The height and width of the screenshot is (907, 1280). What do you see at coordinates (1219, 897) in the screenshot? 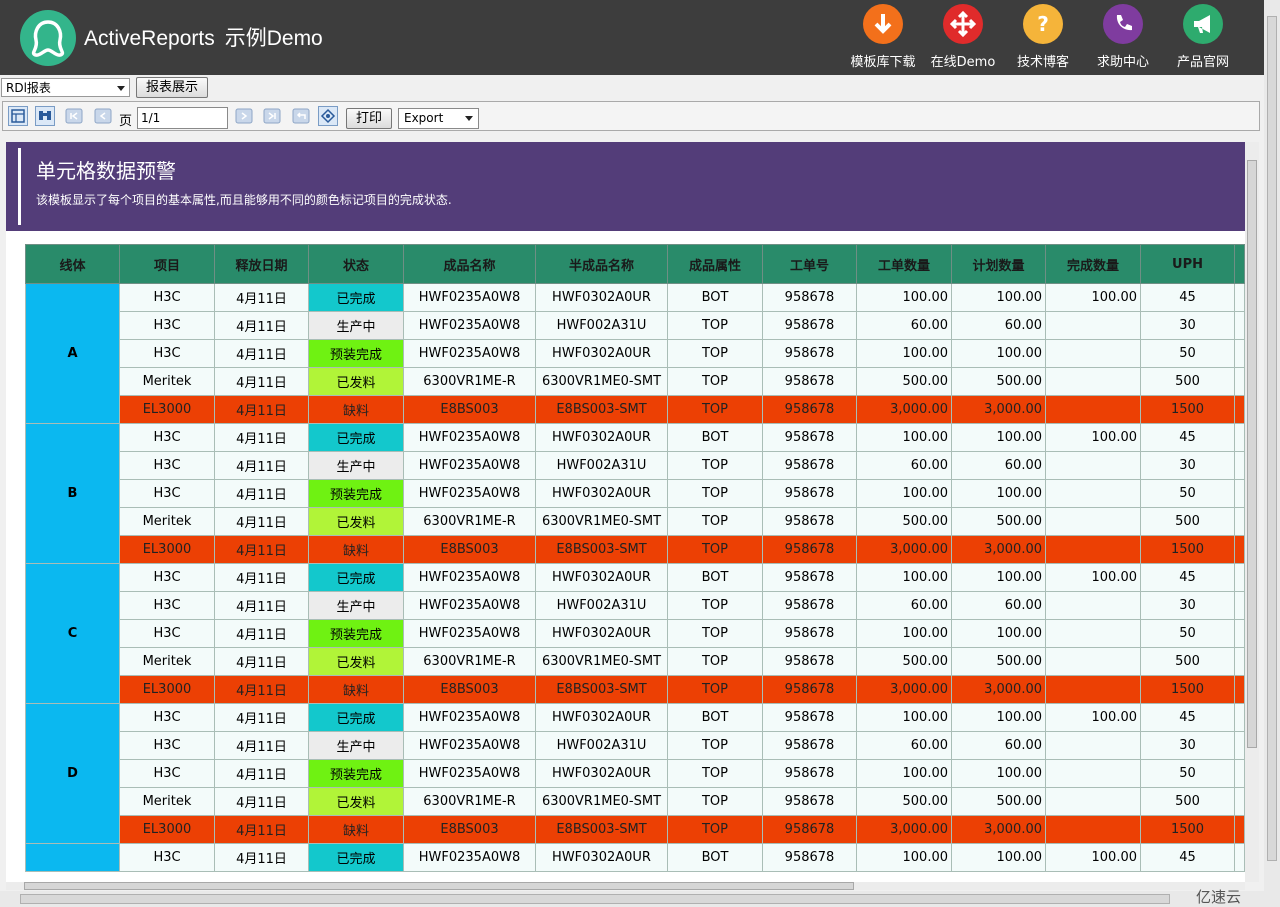
I see `watermark: 亿速云` at bounding box center [1219, 897].